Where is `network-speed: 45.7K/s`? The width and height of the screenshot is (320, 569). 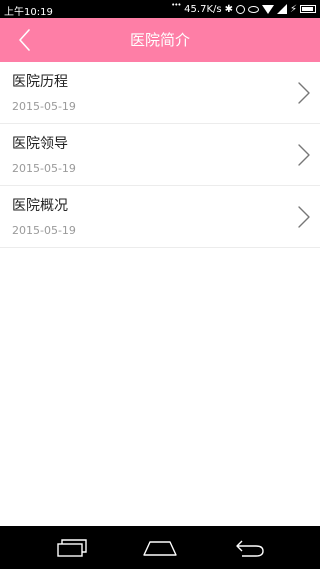
network-speed: 45.7K/s is located at coordinates (203, 9).